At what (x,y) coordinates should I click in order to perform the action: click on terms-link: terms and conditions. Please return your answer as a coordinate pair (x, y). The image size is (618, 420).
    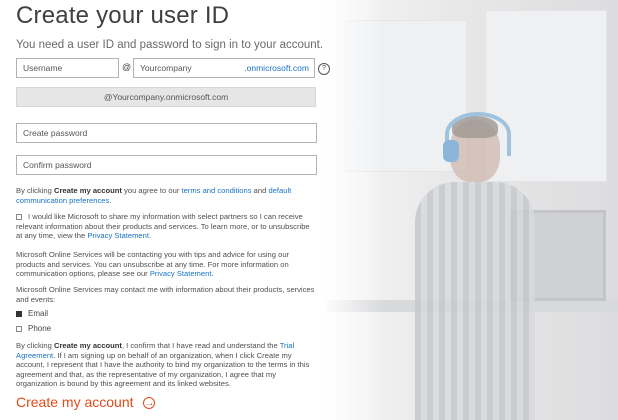
    Looking at the image, I should click on (216, 190).